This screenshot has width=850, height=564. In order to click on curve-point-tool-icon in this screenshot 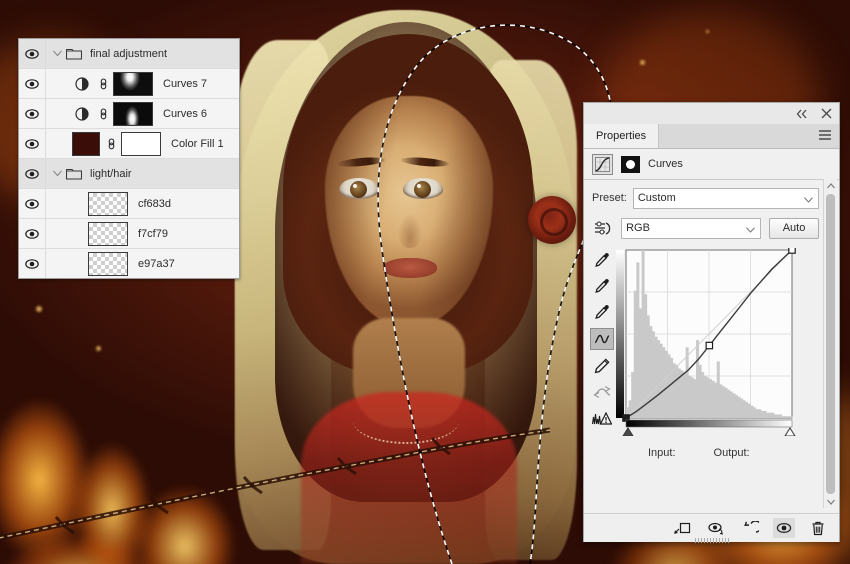, I will do `click(602, 339)`.